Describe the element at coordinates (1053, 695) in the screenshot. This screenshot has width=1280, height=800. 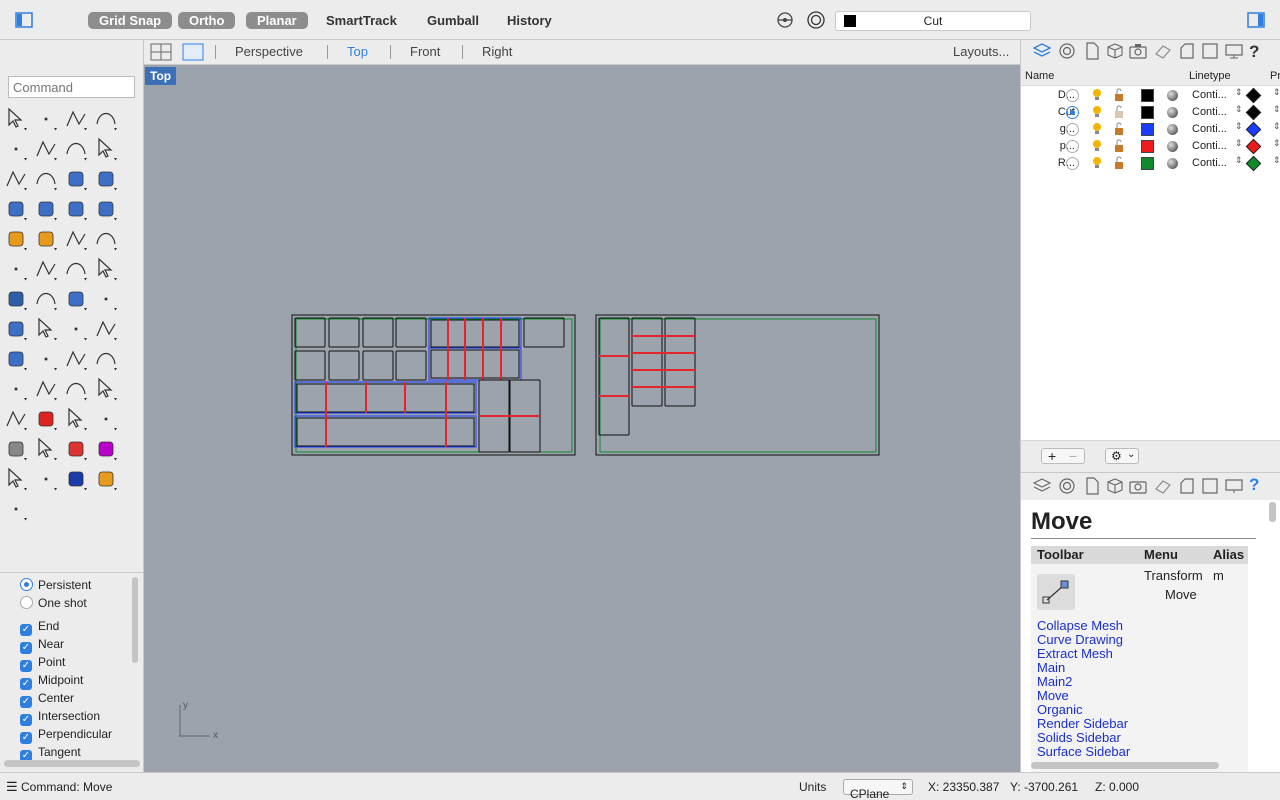
I see `toolbar-link: Move` at that location.